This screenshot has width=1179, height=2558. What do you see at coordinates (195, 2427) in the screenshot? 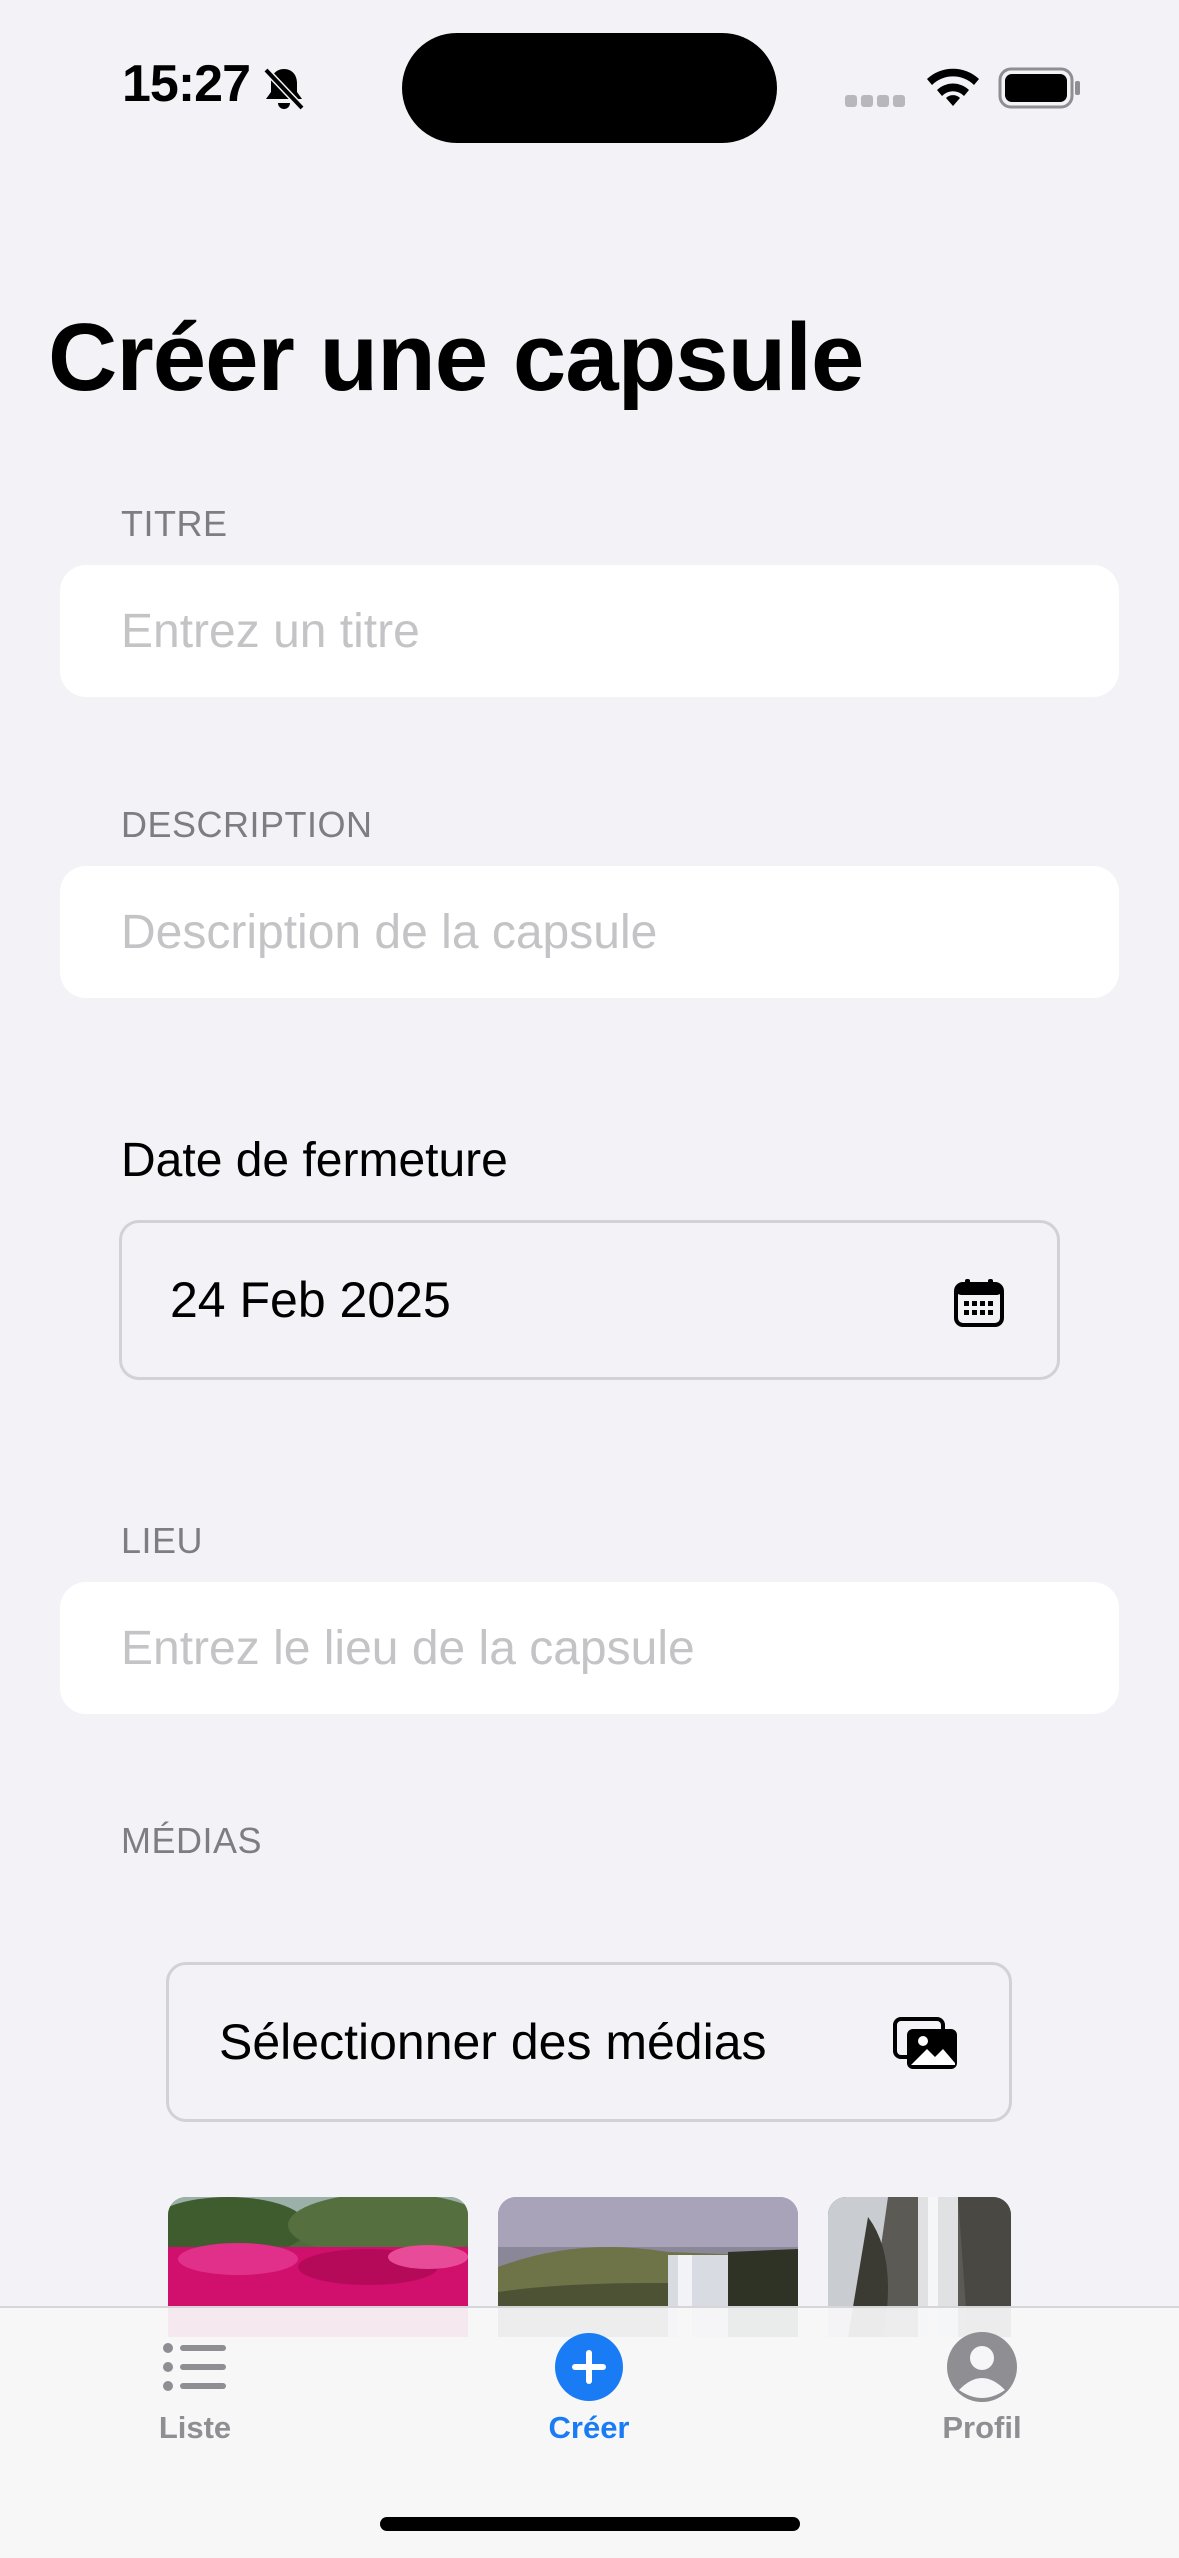
I see `tab-liste-label: Liste` at bounding box center [195, 2427].